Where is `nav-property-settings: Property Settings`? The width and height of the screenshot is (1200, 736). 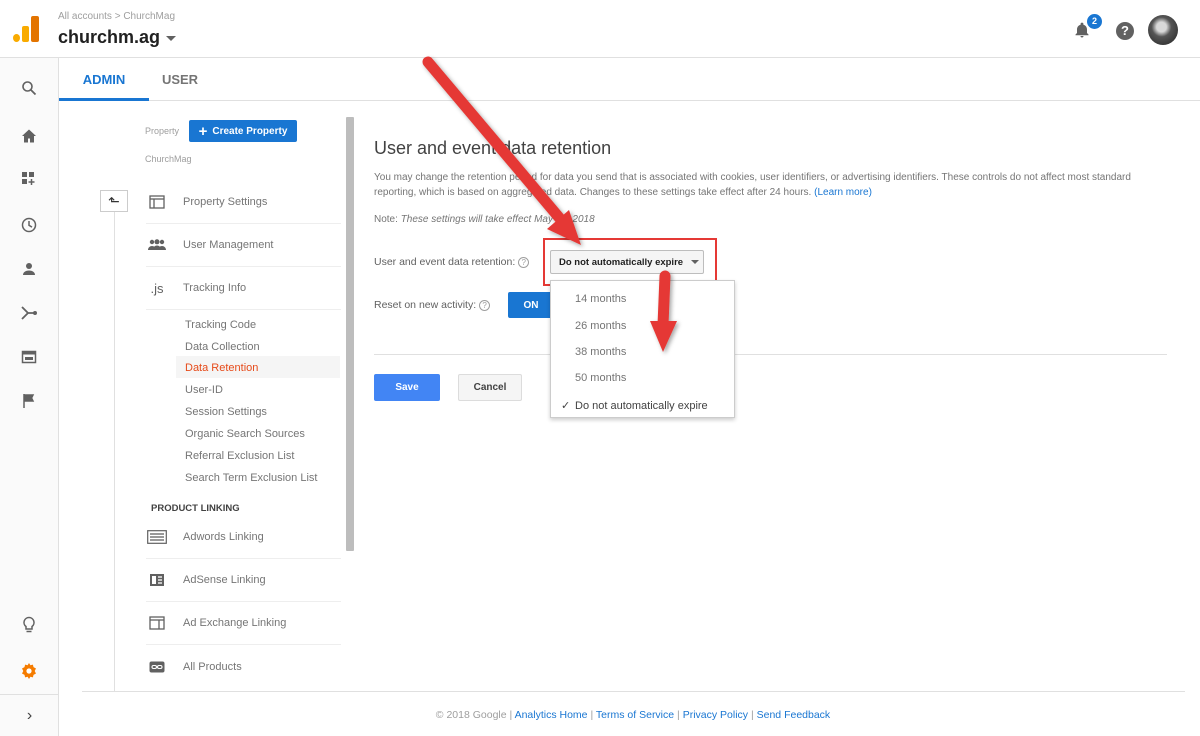
nav-property-settings: Property Settings is located at coordinates (243, 202).